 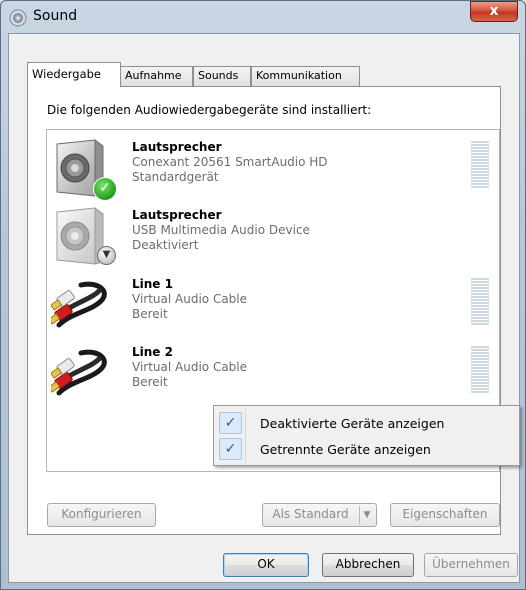 What do you see at coordinates (445, 515) in the screenshot?
I see `properties-button: Eigenschaften` at bounding box center [445, 515].